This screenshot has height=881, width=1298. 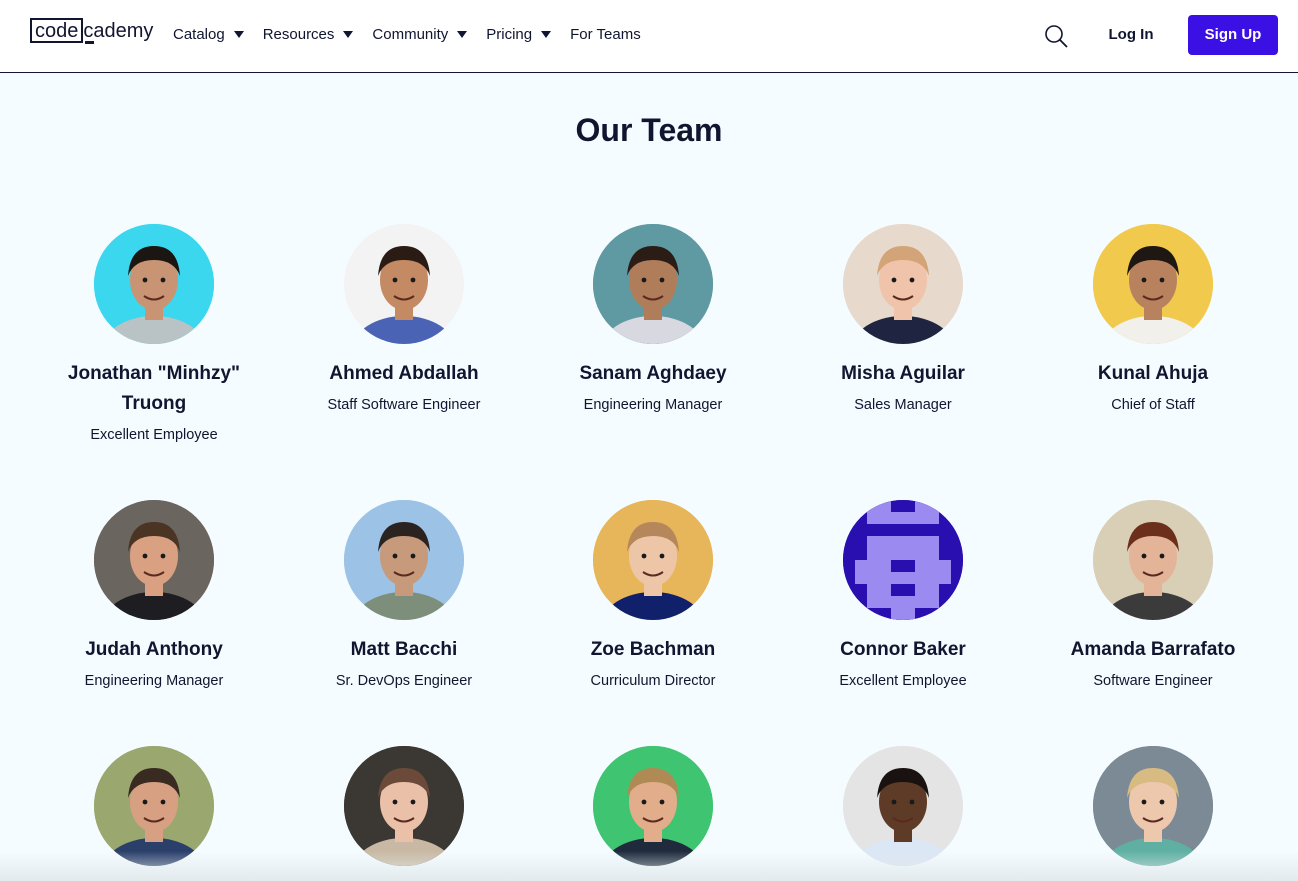 I want to click on scroll-fade, so click(x=649, y=866).